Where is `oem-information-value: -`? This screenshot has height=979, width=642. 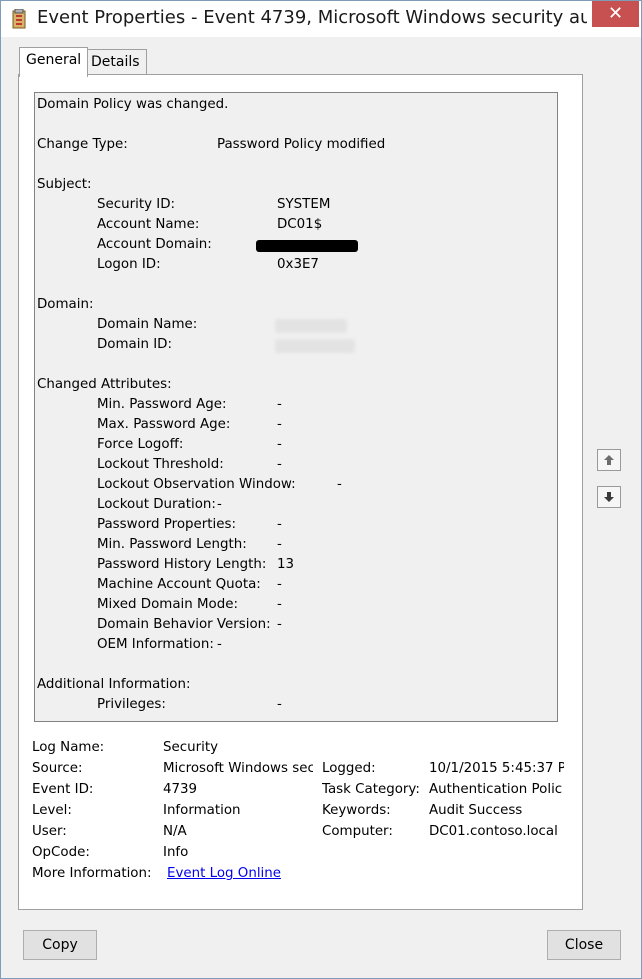 oem-information-value: - is located at coordinates (219, 644).